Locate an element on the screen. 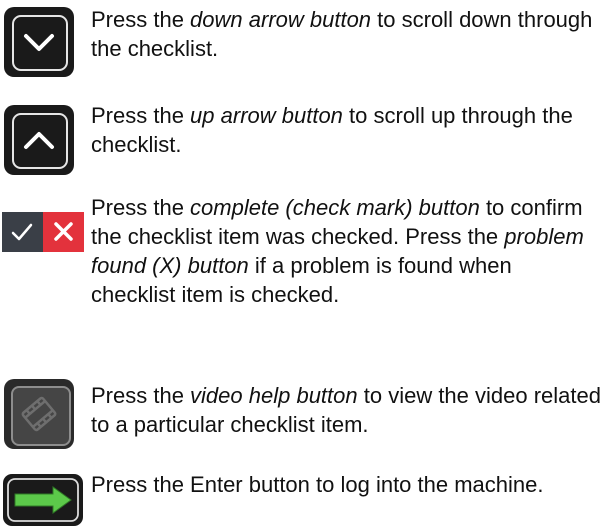 The image size is (603, 527). up-arrow-icon is located at coordinates (39, 140).